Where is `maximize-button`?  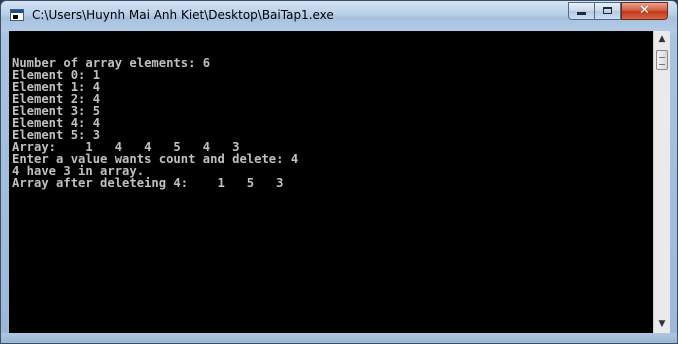
maximize-button is located at coordinates (608, 11).